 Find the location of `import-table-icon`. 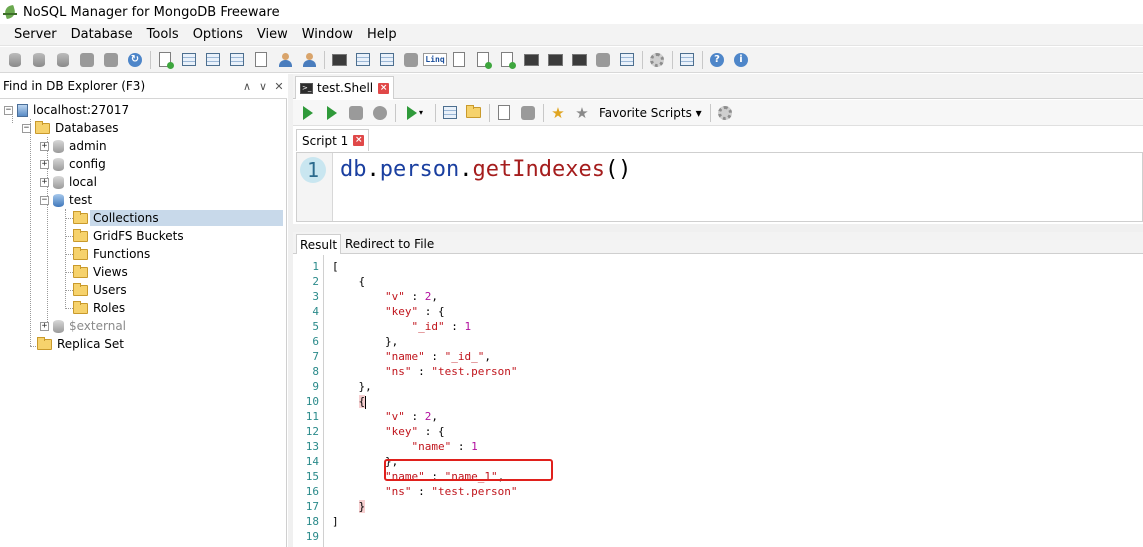

import-table-icon is located at coordinates (507, 60).